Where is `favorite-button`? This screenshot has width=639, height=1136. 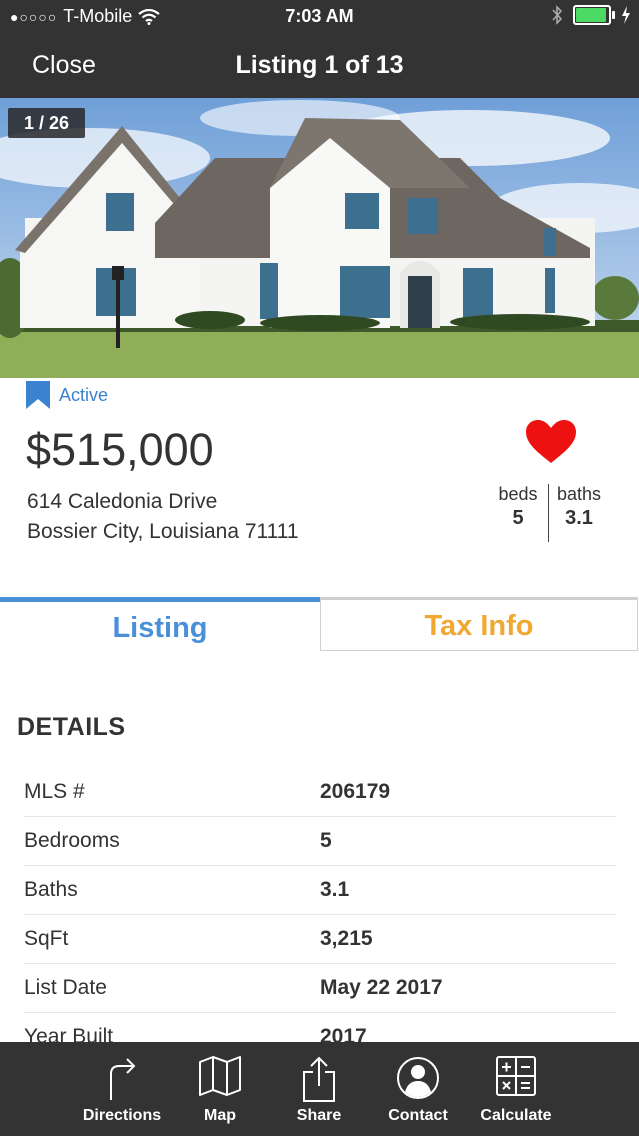
favorite-button is located at coordinates (551, 444).